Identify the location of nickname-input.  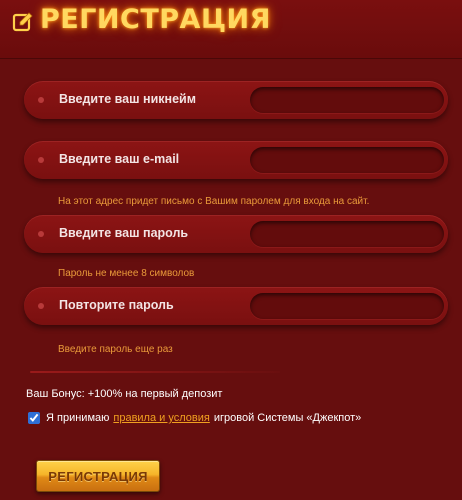
(347, 100).